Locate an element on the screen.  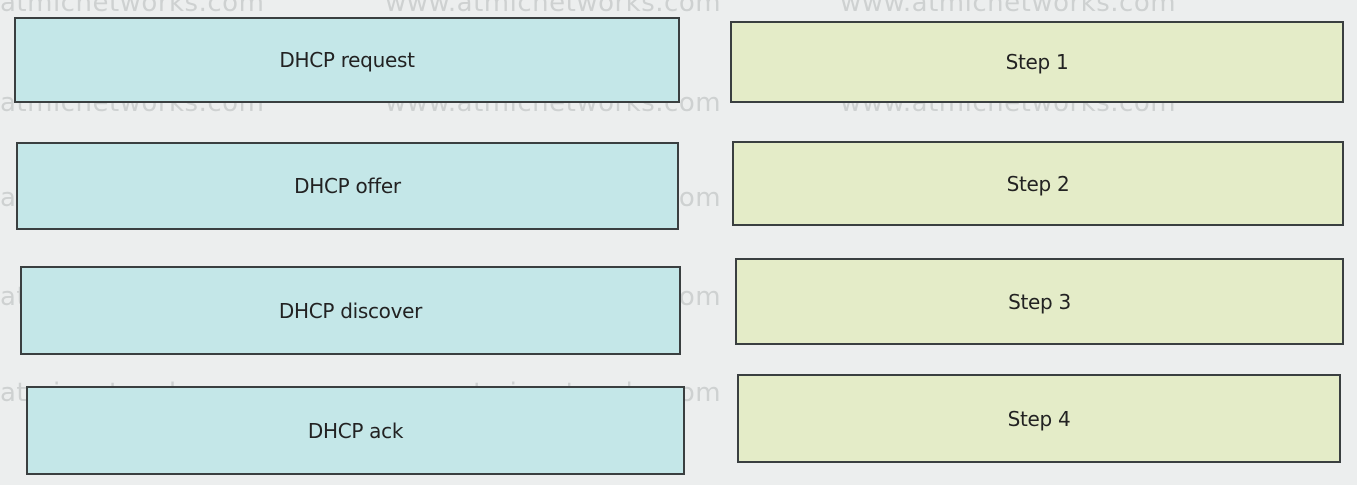
drag-item-label: DHCP request is located at coordinates (347, 60).